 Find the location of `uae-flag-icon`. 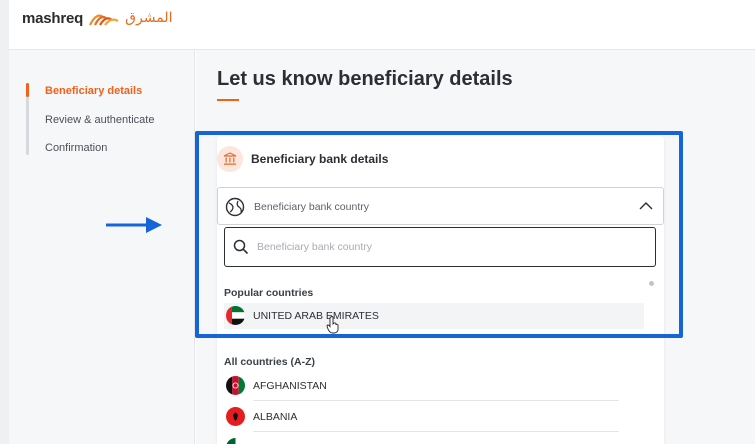

uae-flag-icon is located at coordinates (235, 315).